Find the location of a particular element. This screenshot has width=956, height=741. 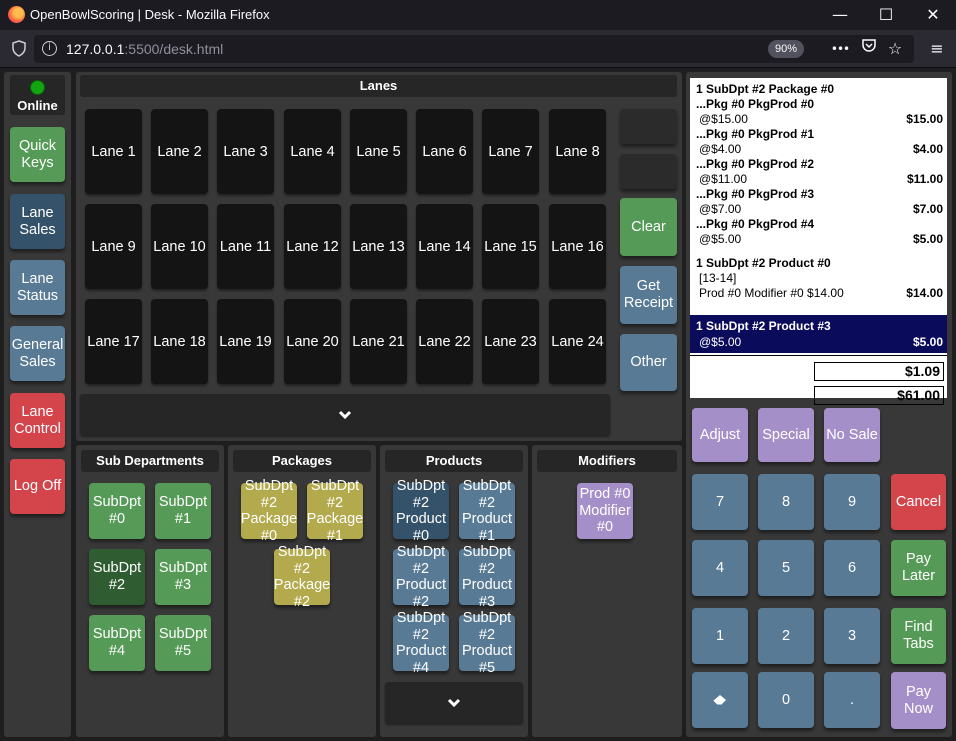

chevron-down-icon is located at coordinates (454, 702).